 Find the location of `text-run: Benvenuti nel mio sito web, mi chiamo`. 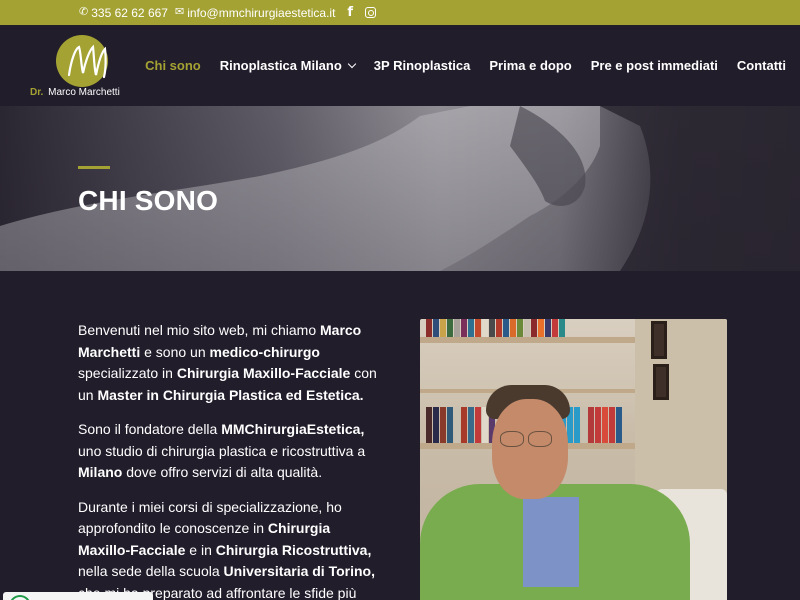

text-run: Benvenuti nel mio sito web, mi chiamo is located at coordinates (199, 330).